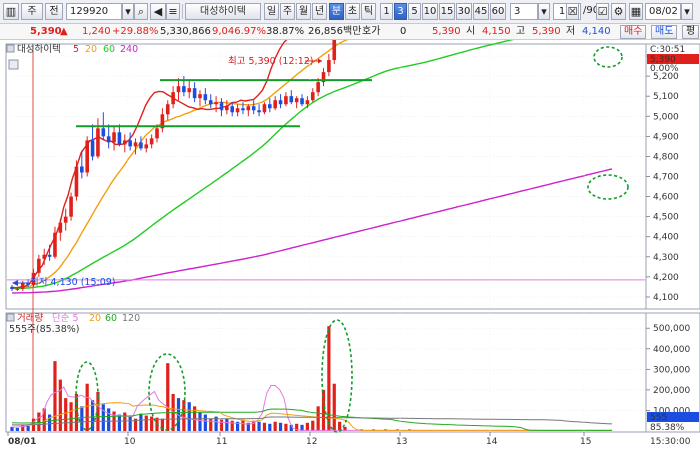  I want to click on price-tick-label: 4,300, so click(666, 258).